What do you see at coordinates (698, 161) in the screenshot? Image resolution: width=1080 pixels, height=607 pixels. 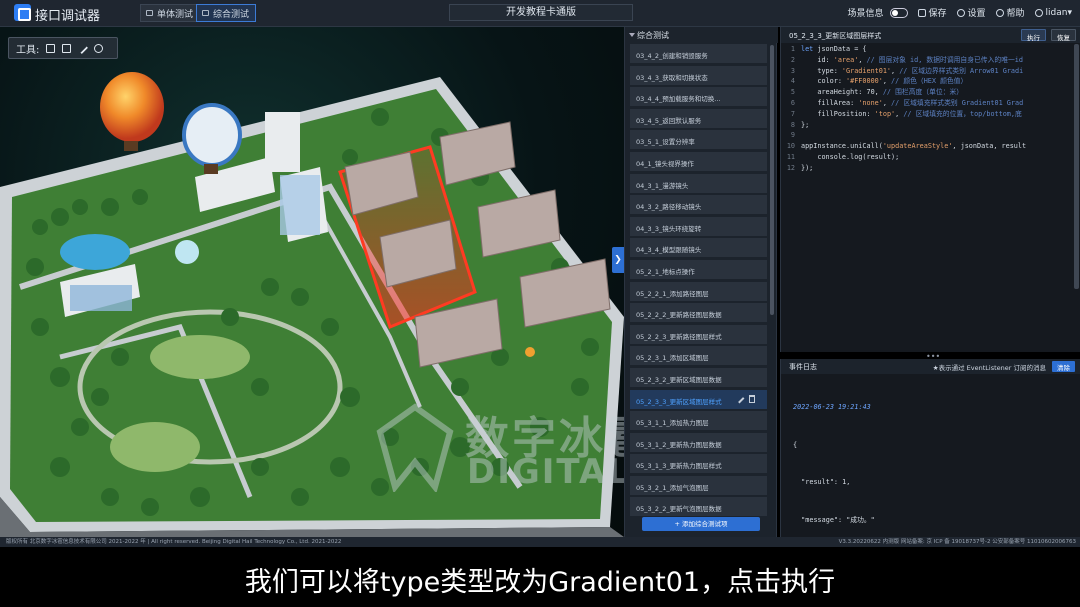 I see `list-item: 04_1_镜头视界操作` at bounding box center [698, 161].